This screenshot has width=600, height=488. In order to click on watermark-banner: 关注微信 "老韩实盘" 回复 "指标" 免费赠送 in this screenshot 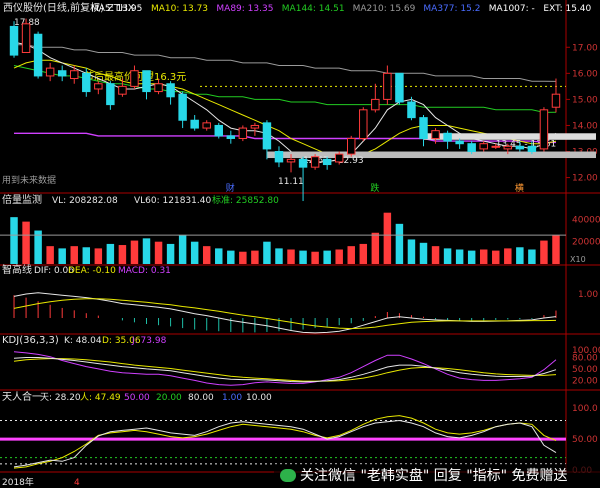, I will do `click(437, 476)`.